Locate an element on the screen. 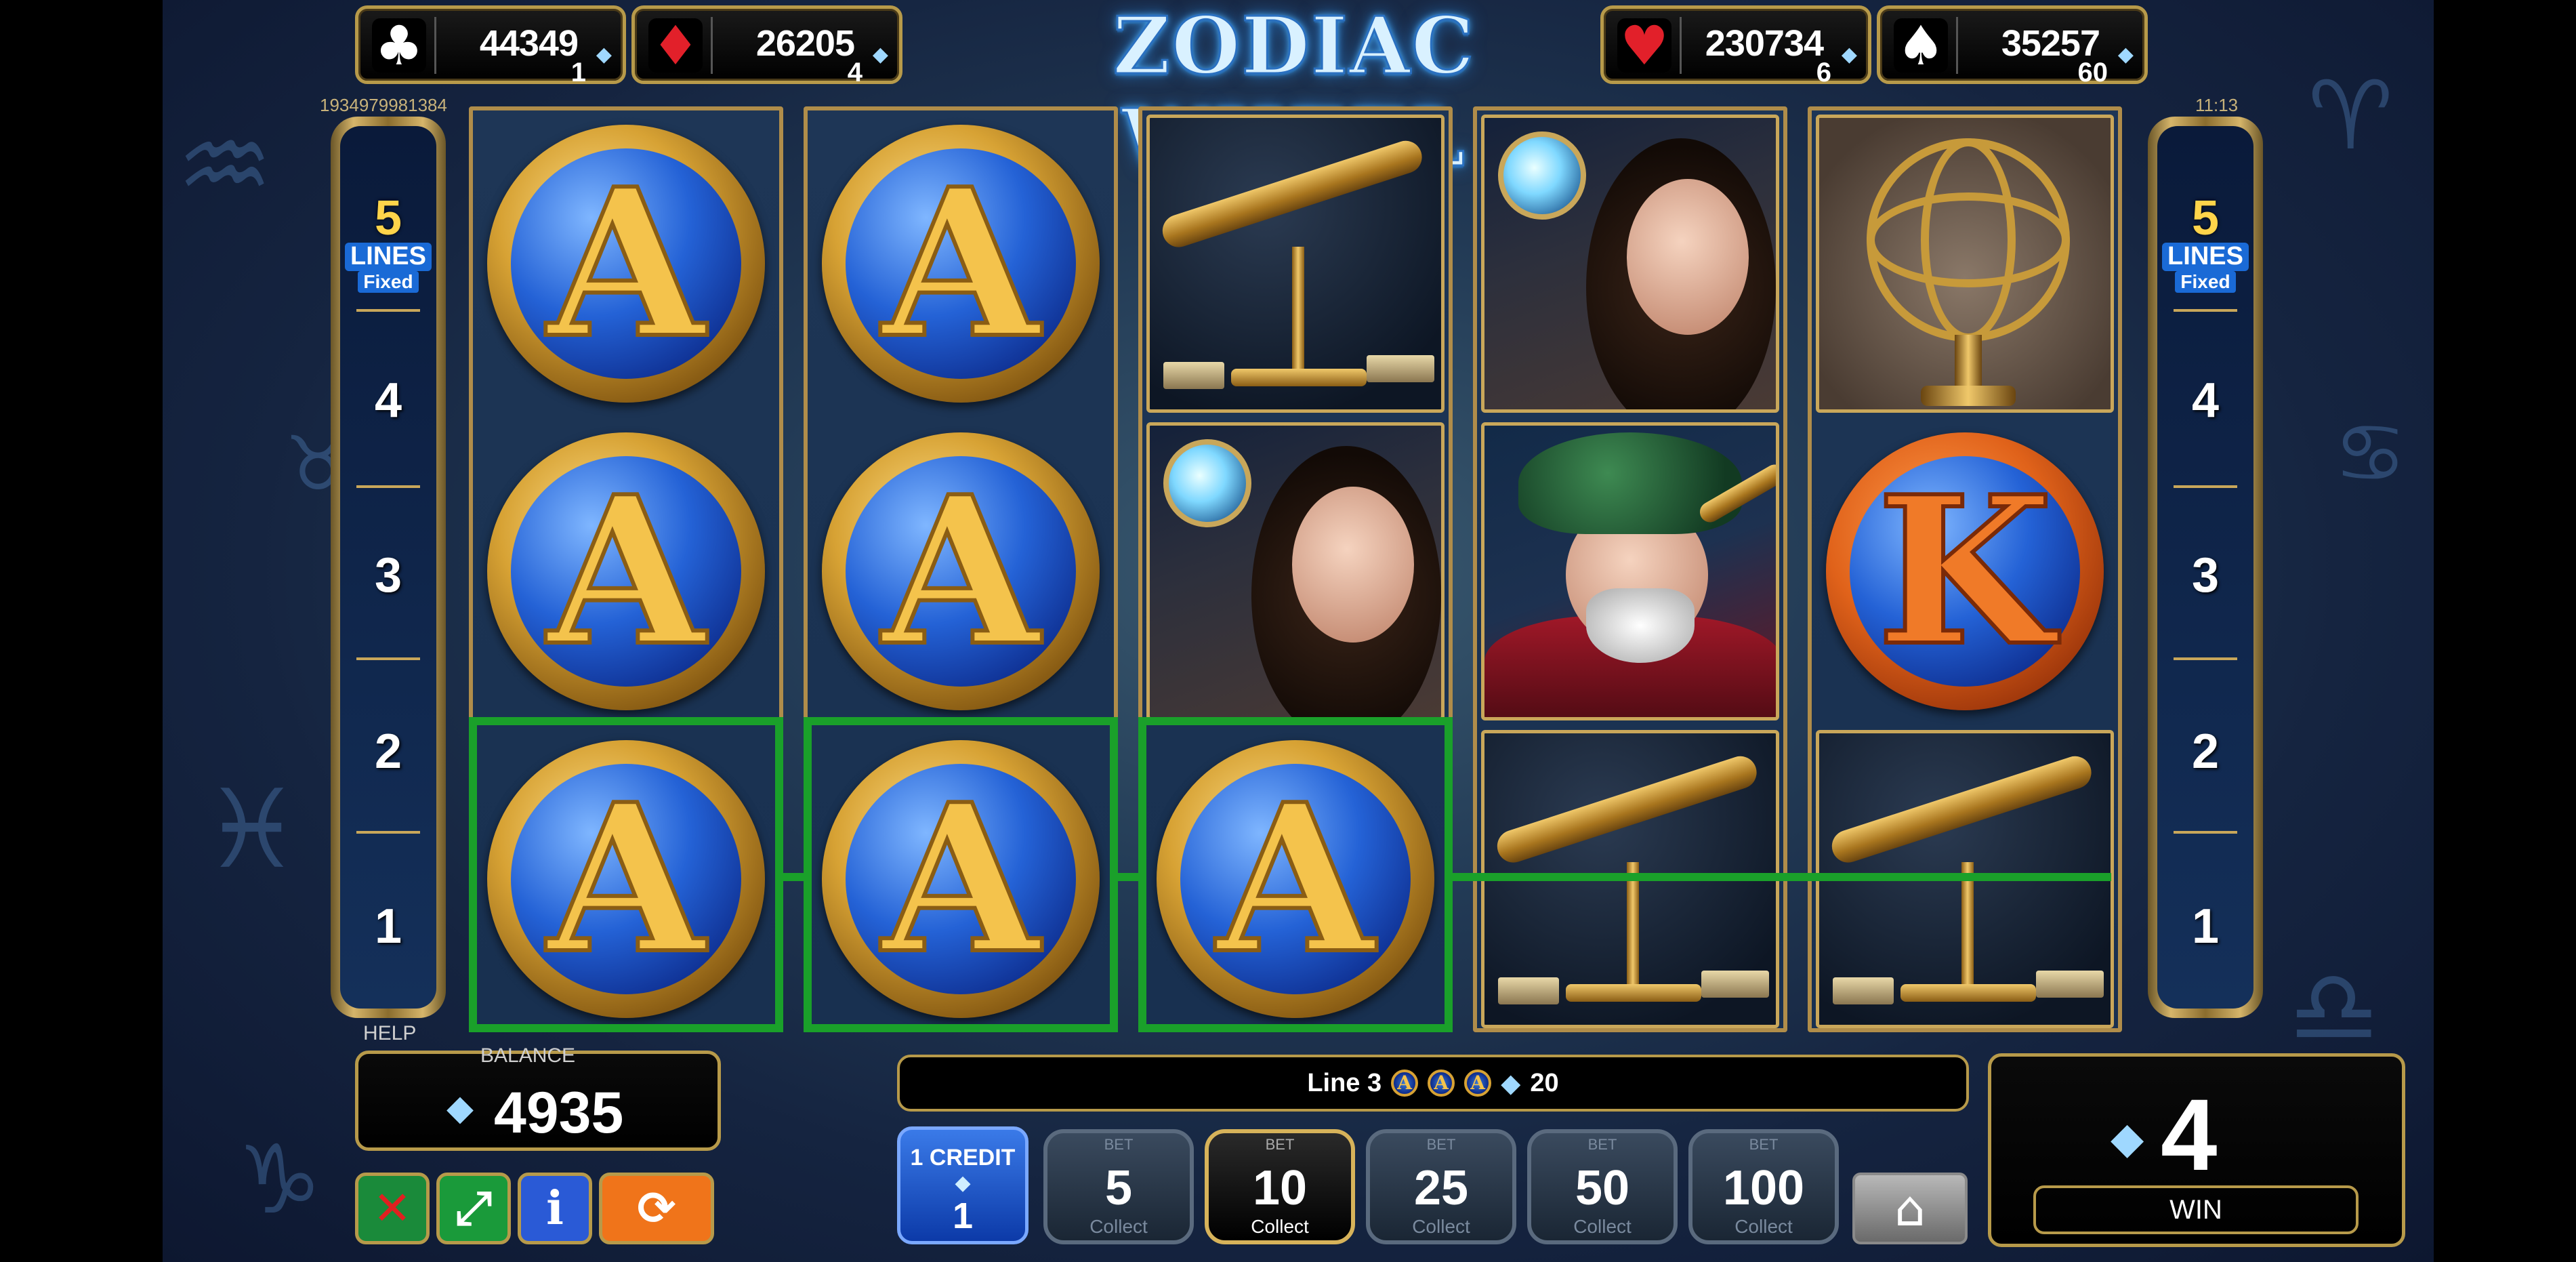 Image resolution: width=2576 pixels, height=1262 pixels. win-label: WIN is located at coordinates (2196, 1209).